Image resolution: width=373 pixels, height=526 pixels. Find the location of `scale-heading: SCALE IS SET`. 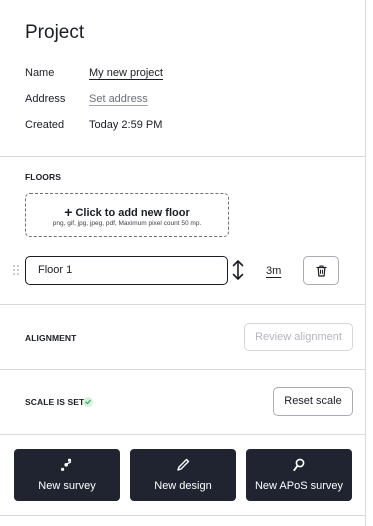

scale-heading: SCALE IS SET is located at coordinates (55, 402).